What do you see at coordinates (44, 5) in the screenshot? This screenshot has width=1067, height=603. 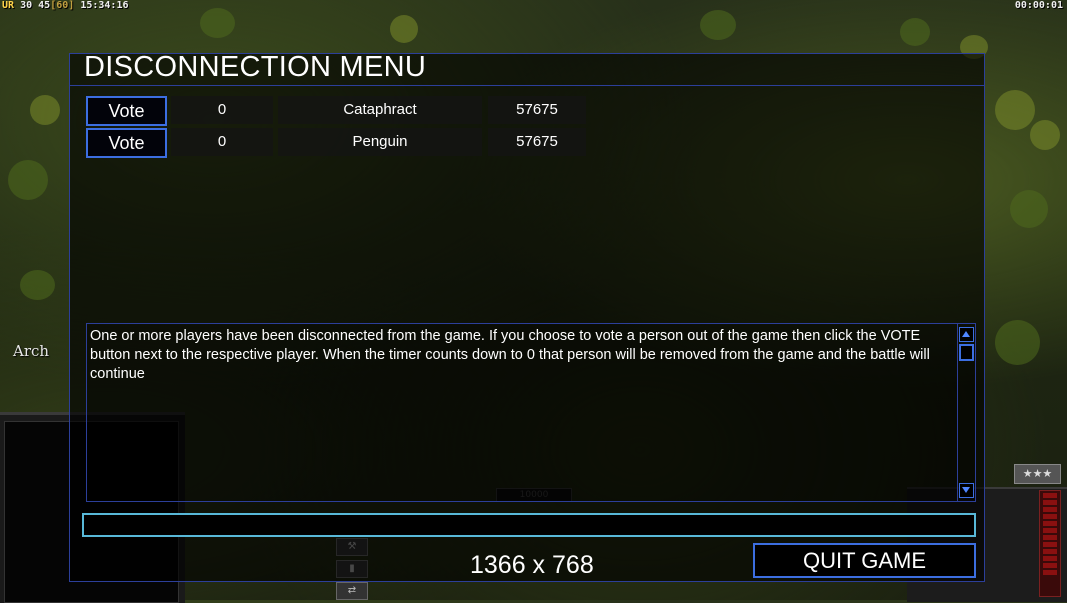 I see `fps-value: 45` at bounding box center [44, 5].